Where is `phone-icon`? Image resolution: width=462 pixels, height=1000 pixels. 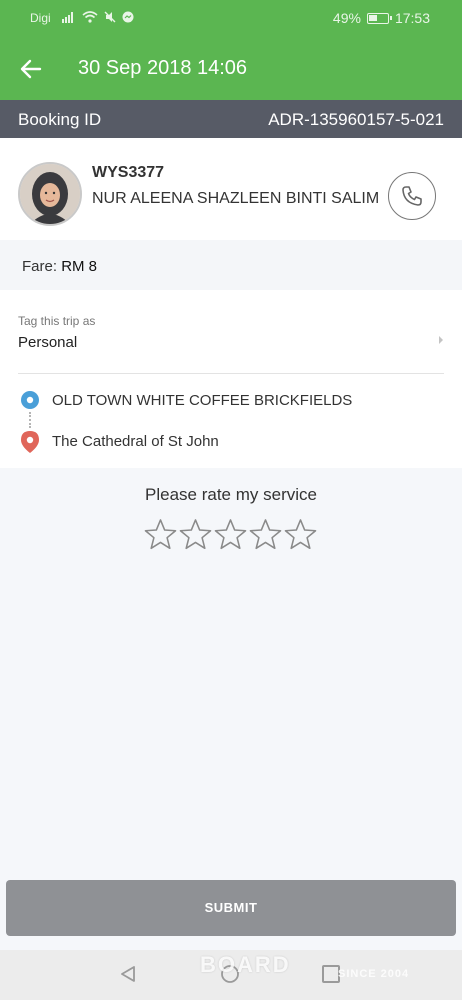 phone-icon is located at coordinates (412, 196).